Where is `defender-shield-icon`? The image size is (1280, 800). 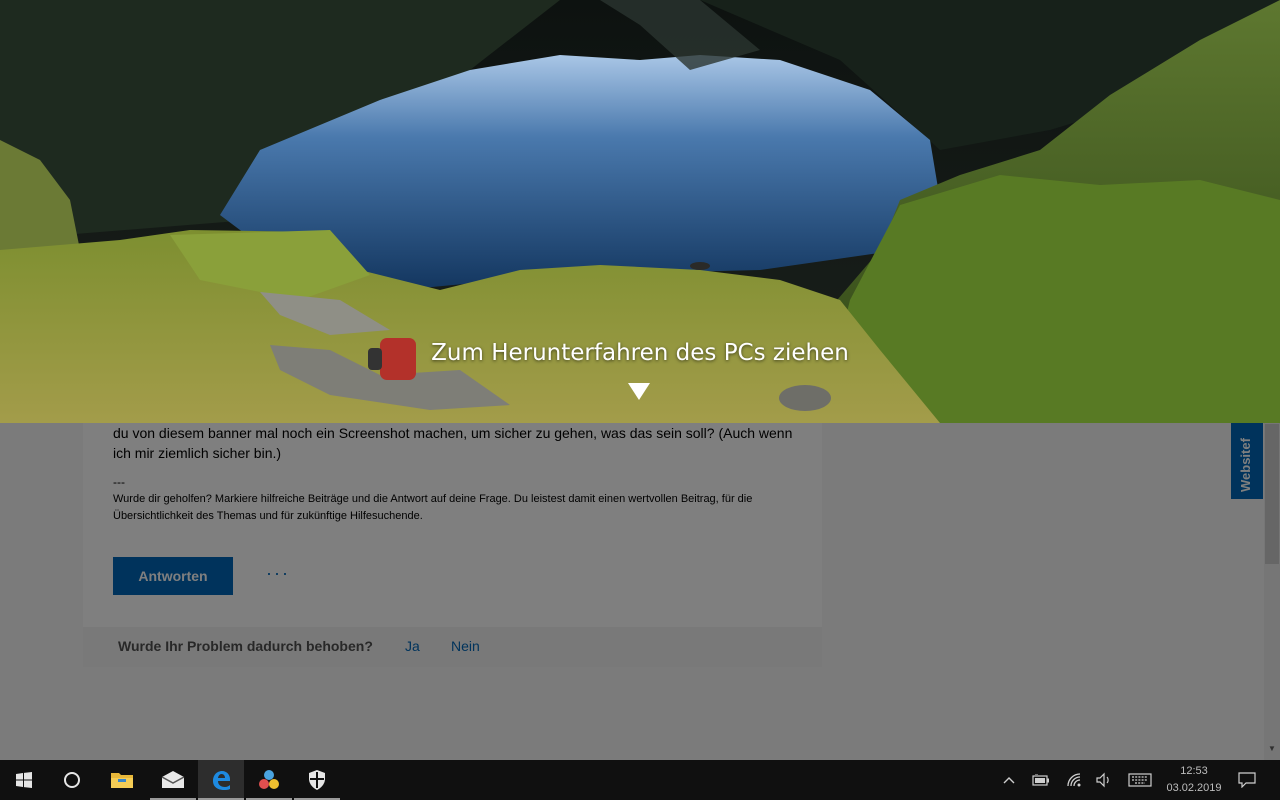 defender-shield-icon is located at coordinates (317, 780).